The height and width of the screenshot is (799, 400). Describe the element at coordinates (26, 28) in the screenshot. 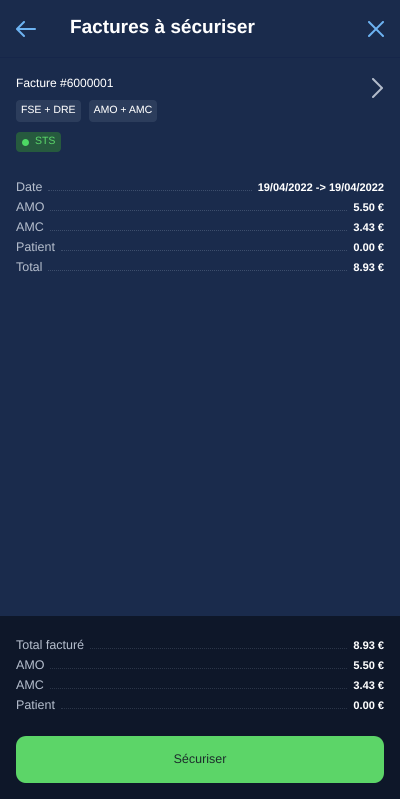

I see `back-icon` at that location.